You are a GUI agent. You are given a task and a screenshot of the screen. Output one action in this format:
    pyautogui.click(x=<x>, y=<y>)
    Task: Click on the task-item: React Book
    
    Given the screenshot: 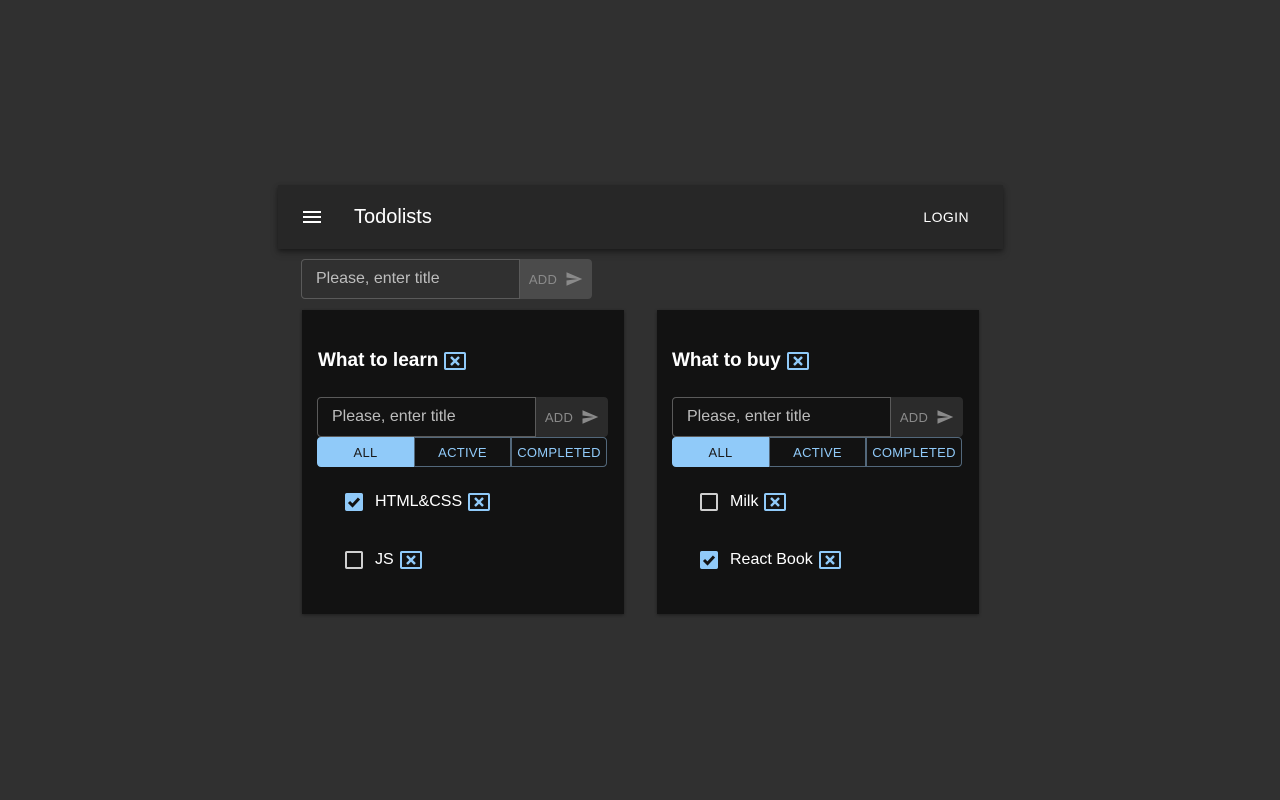 What is the action you would take?
    pyautogui.click(x=770, y=560)
    